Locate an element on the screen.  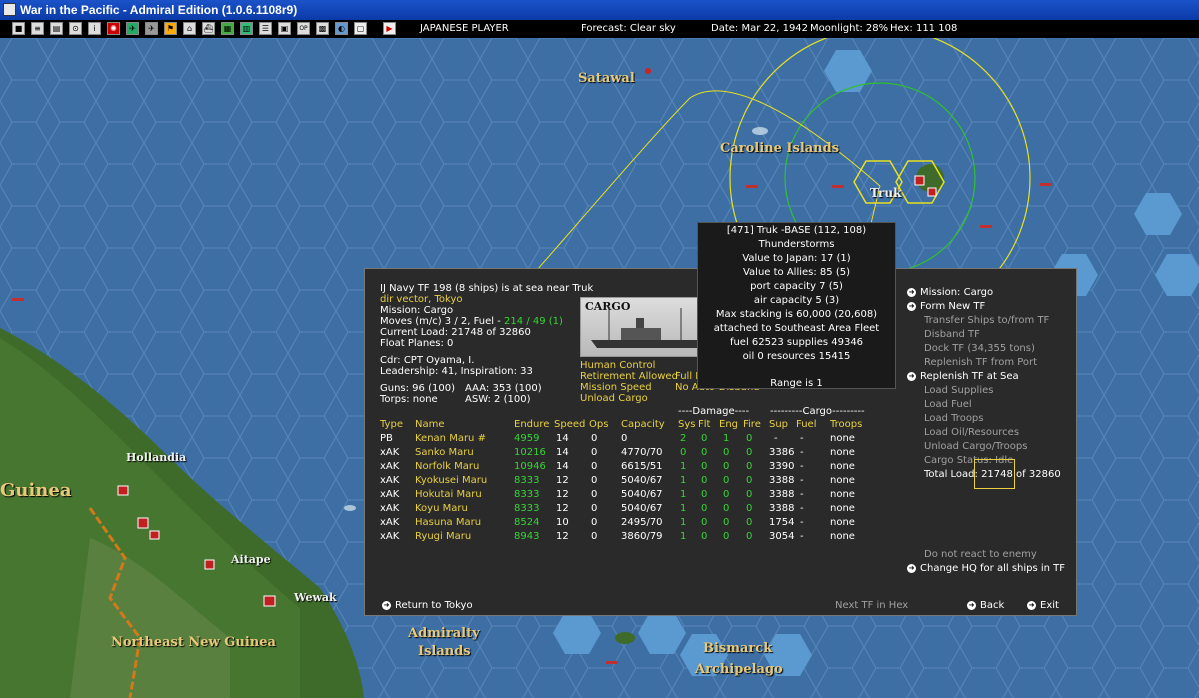
menu-load-supplies: Load Supplies is located at coordinates (958, 390).